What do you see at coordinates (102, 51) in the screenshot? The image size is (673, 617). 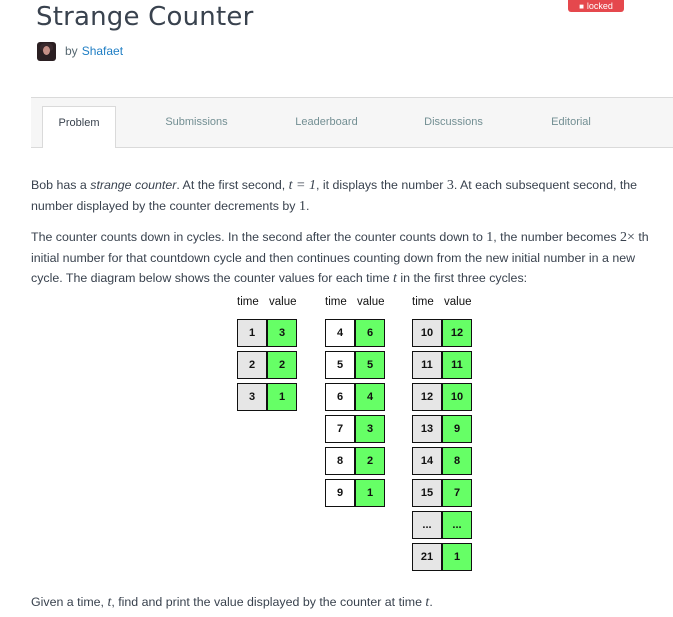 I see `author-link: Shafaet` at bounding box center [102, 51].